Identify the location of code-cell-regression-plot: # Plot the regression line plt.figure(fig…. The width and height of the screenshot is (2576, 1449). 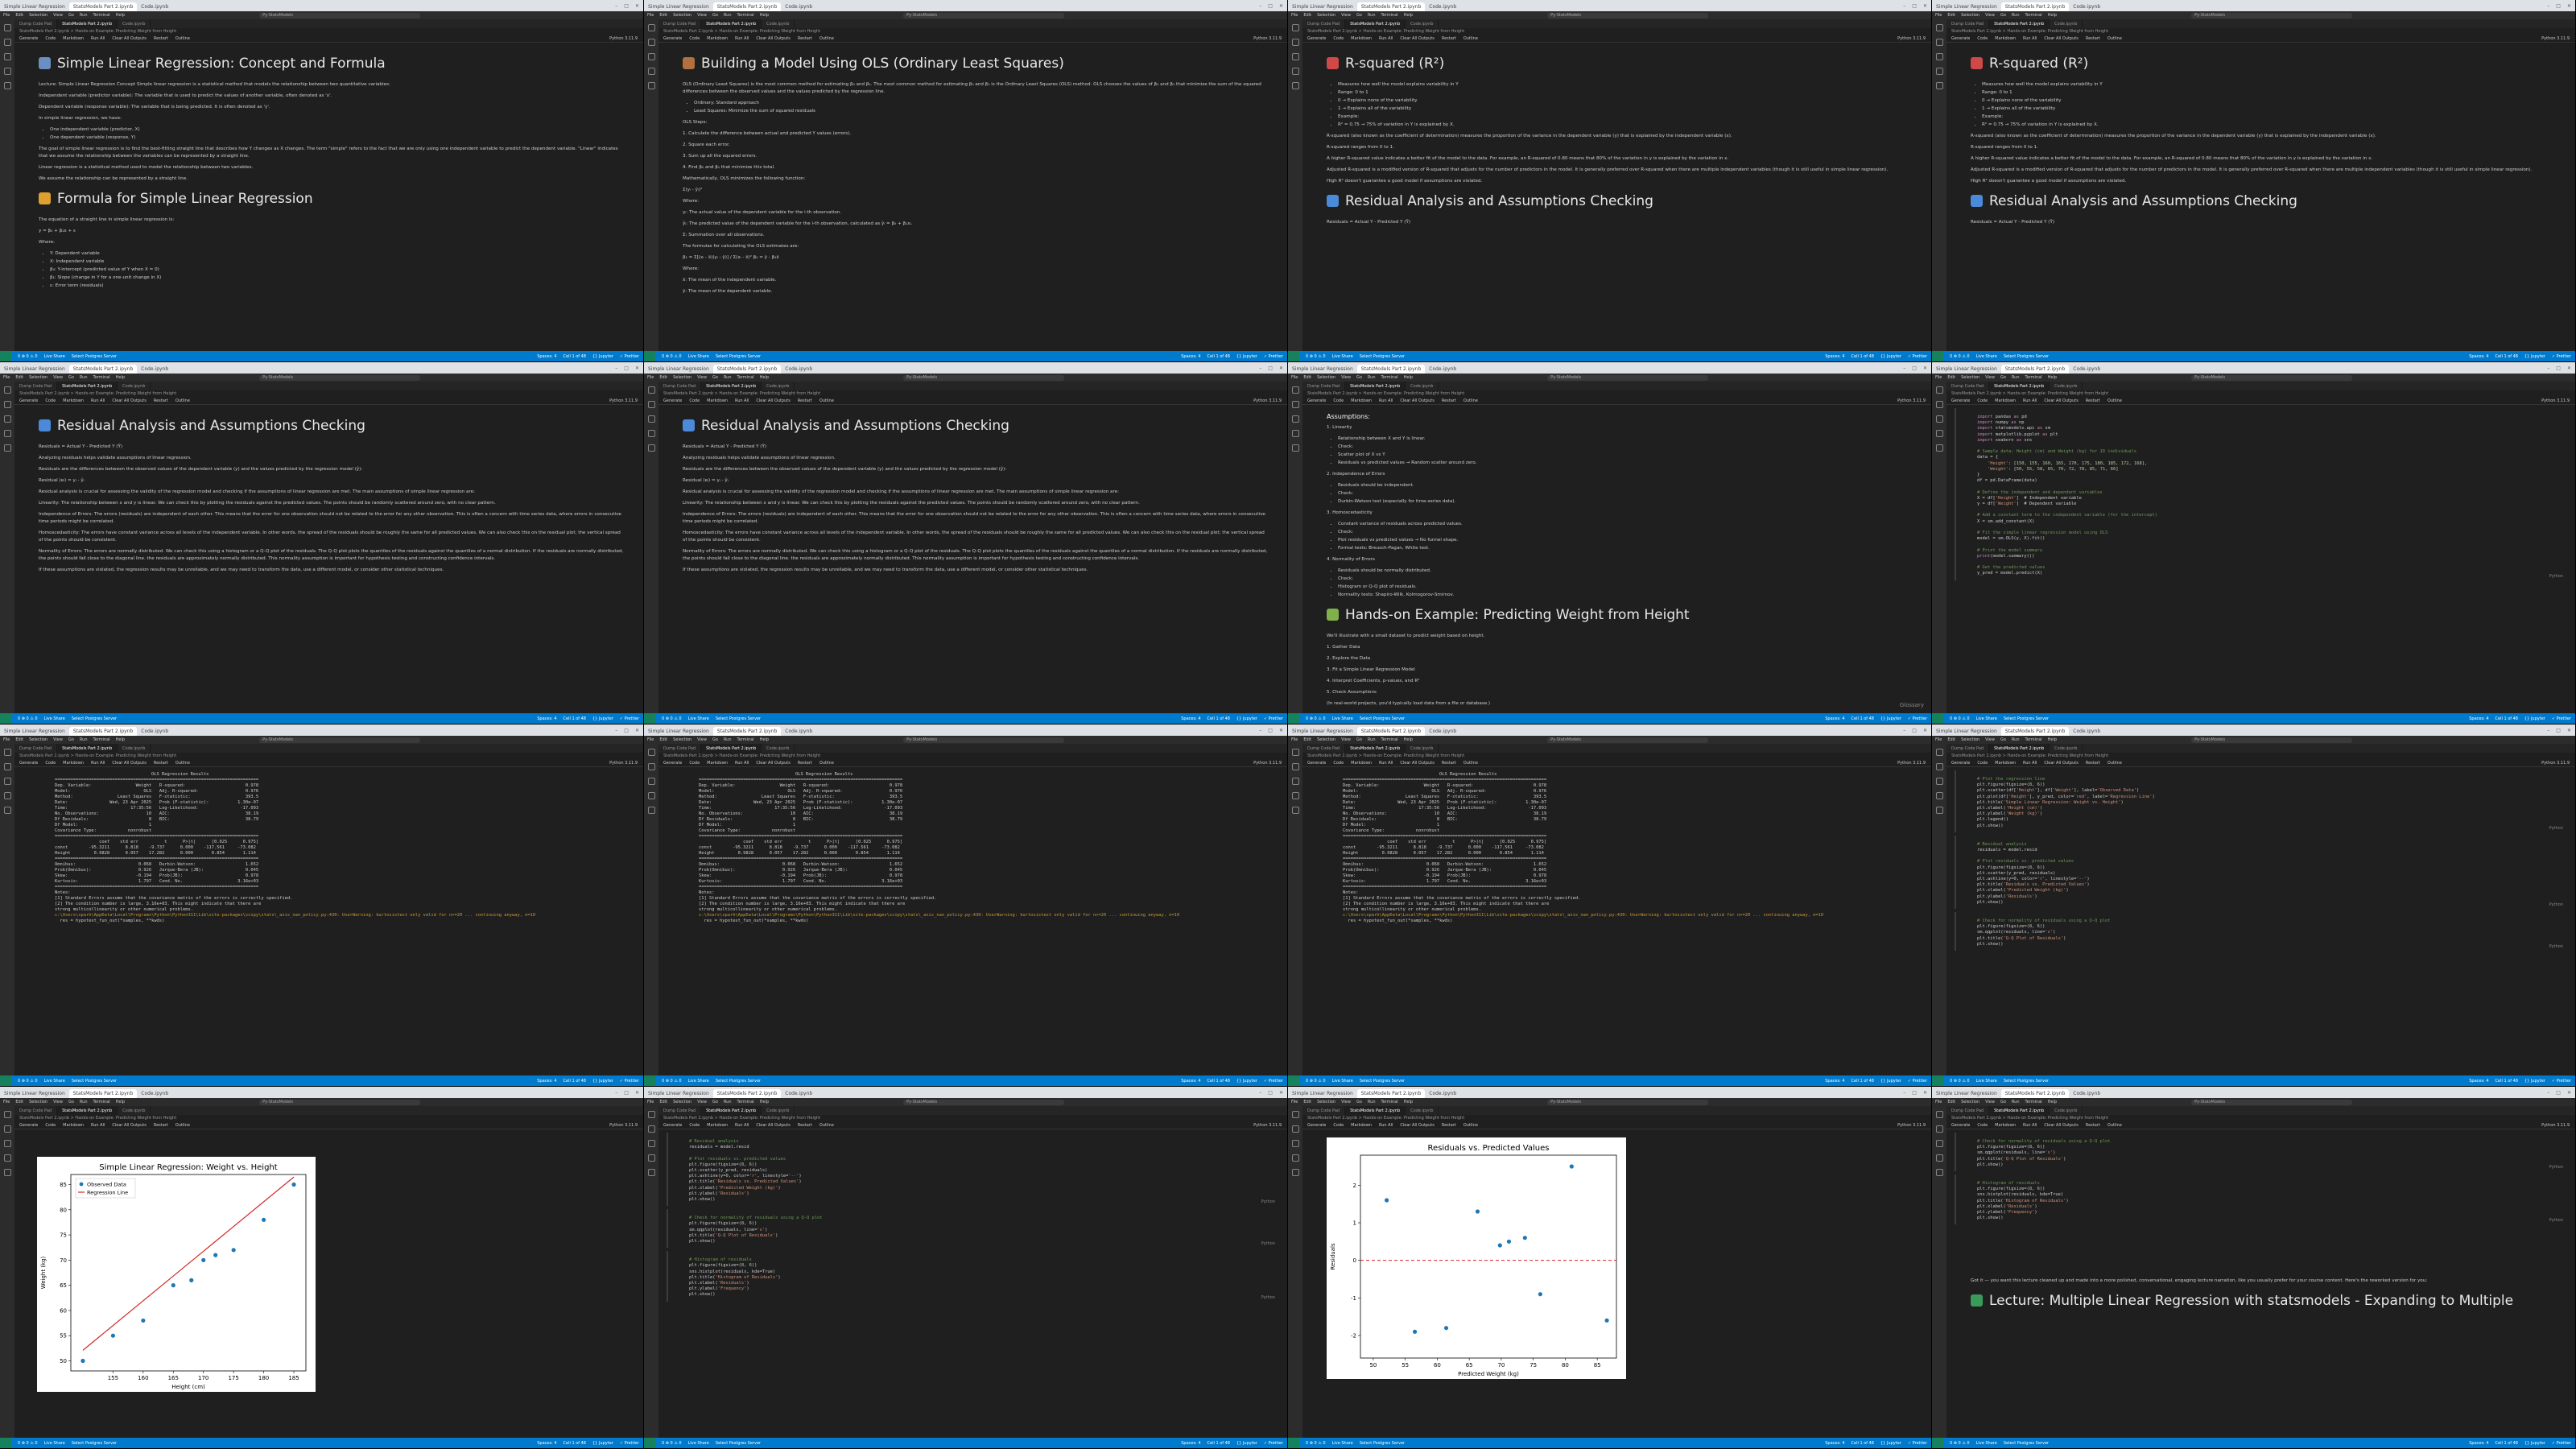
(2261, 801).